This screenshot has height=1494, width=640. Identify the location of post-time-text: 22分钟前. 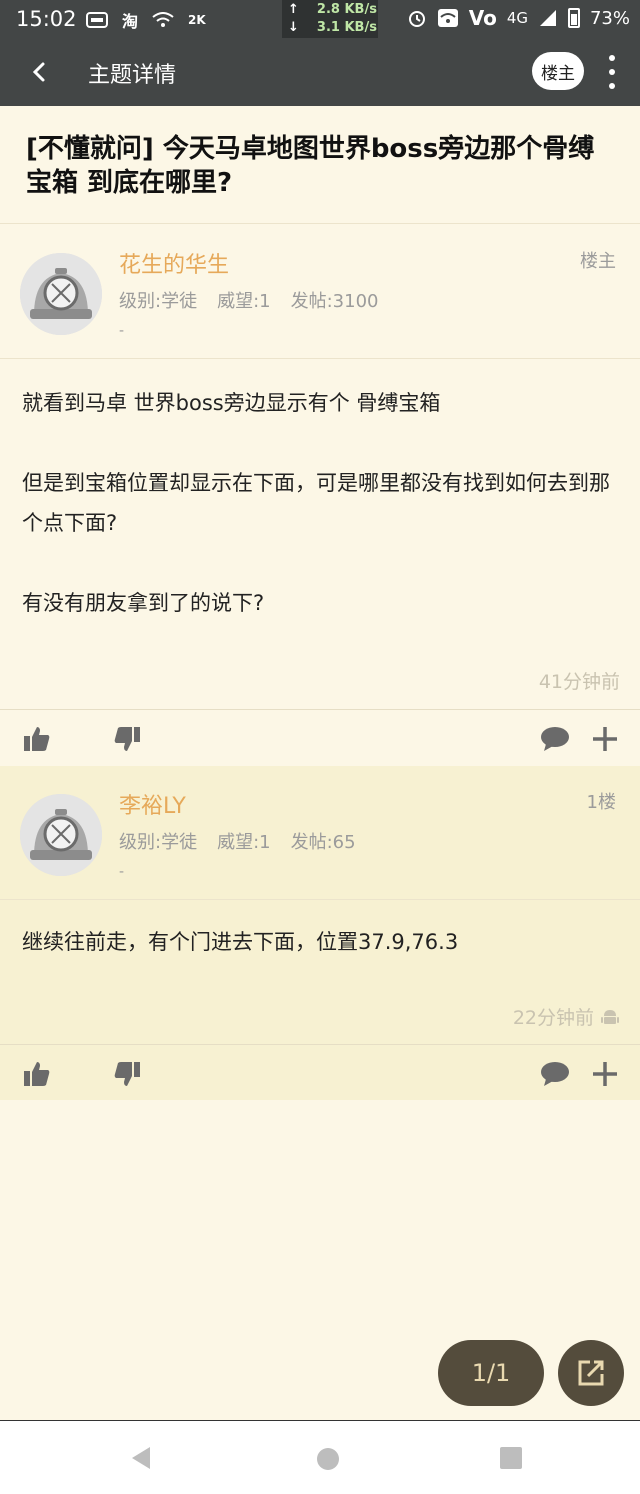
(553, 1018).